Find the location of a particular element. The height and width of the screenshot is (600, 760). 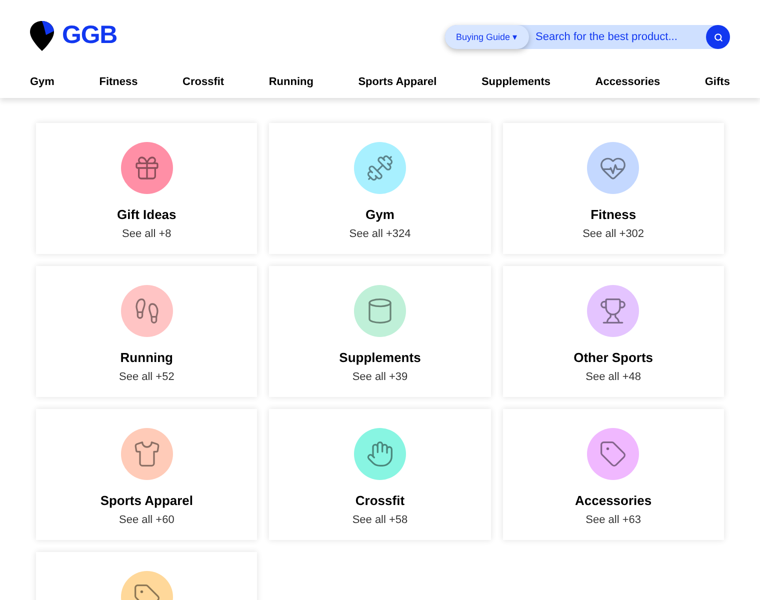

category-card: Fitness See all +302 is located at coordinates (613, 188).